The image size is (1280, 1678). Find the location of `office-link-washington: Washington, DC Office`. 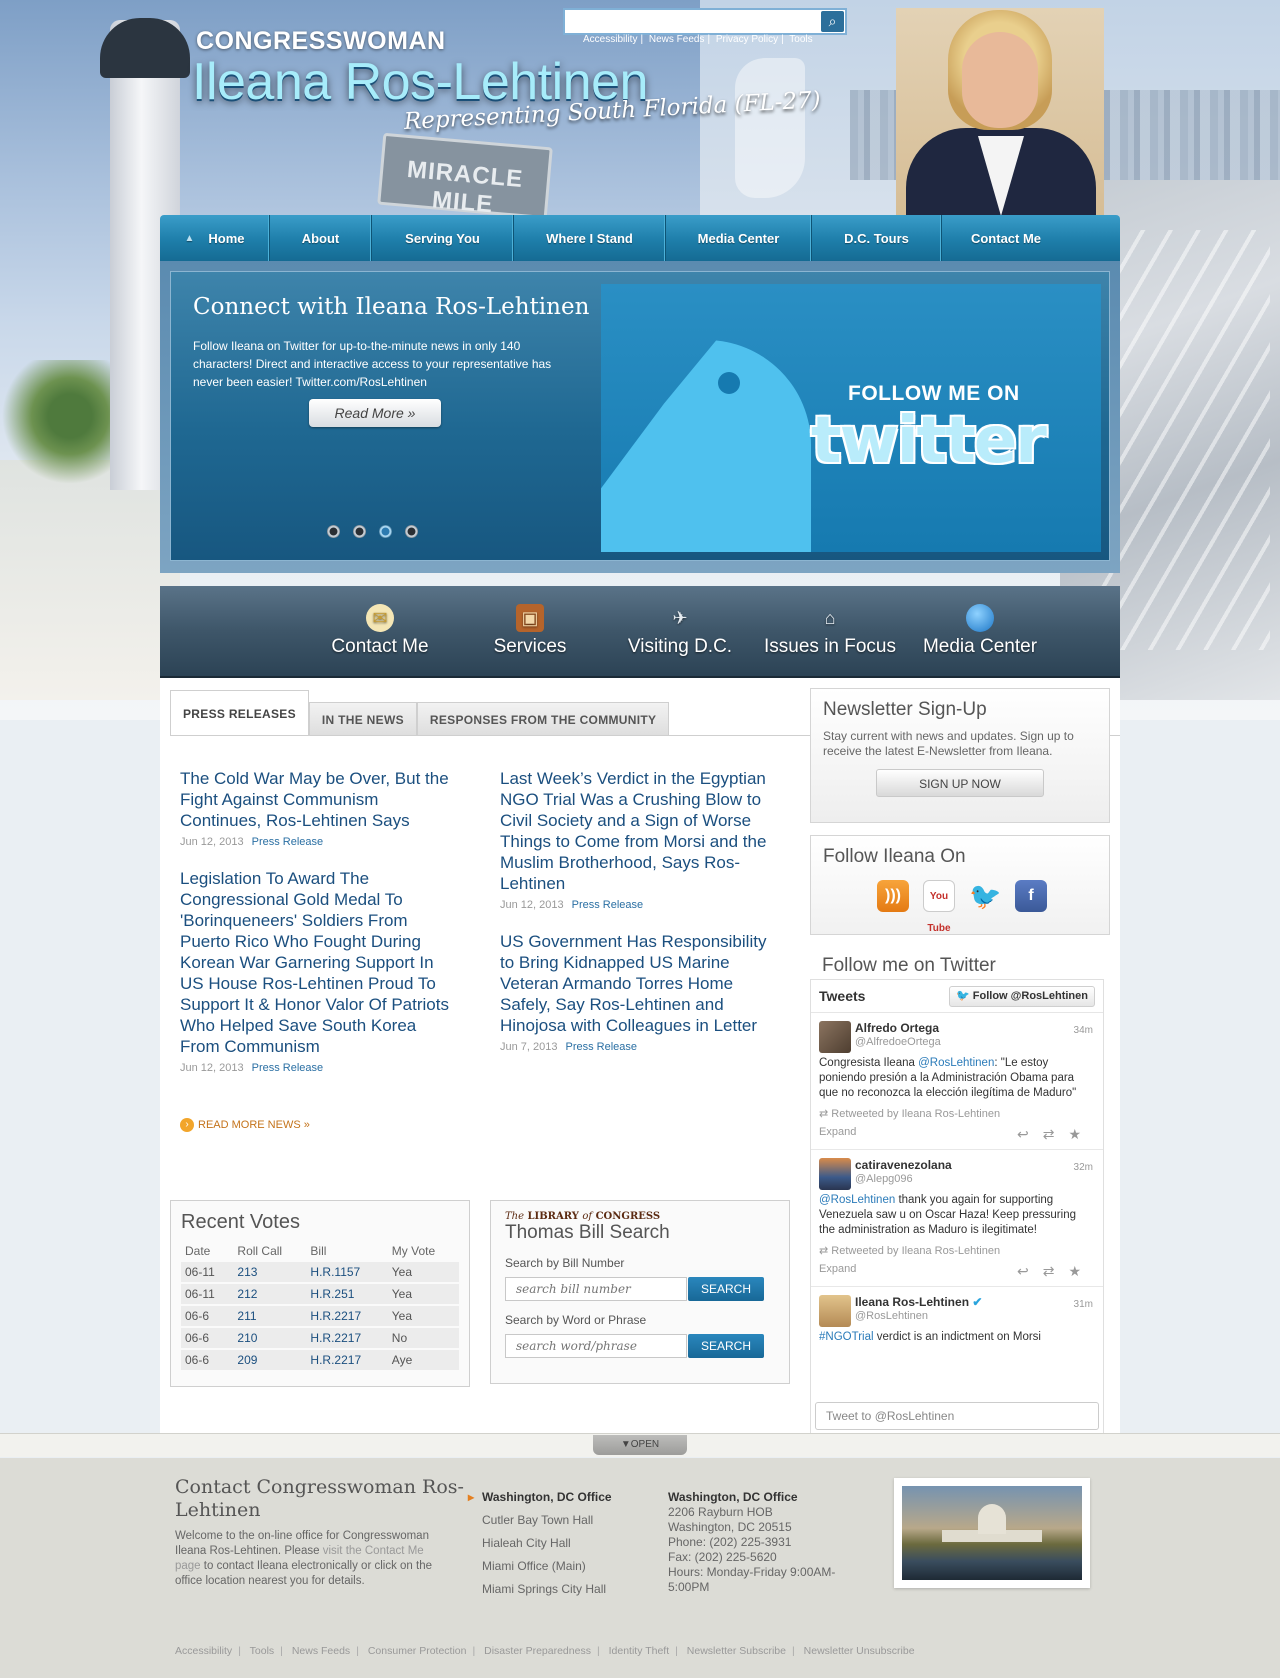

office-link-washington: Washington, DC Office is located at coordinates (540, 1497).